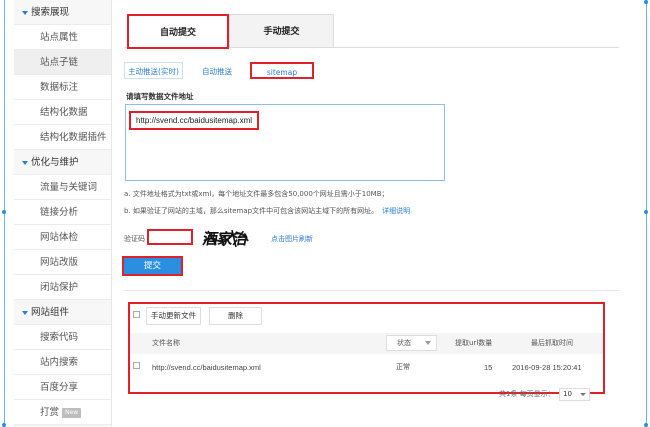 This screenshot has width=650, height=427. What do you see at coordinates (371, 31) in the screenshot?
I see `submit-mode-tabs: 自动提交 手动提交` at bounding box center [371, 31].